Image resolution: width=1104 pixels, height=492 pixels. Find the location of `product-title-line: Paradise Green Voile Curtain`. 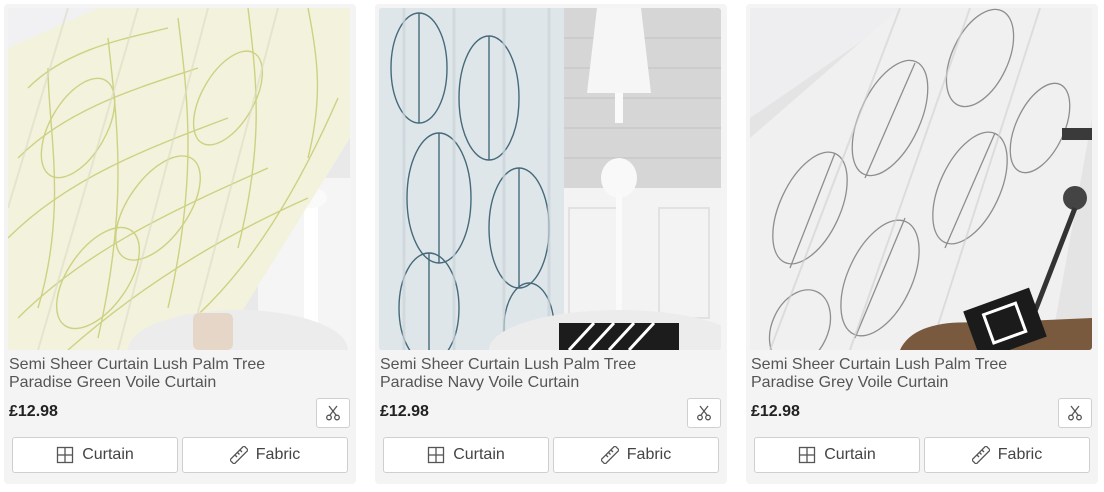

product-title-line: Paradise Green Voile Curtain is located at coordinates (179, 383).